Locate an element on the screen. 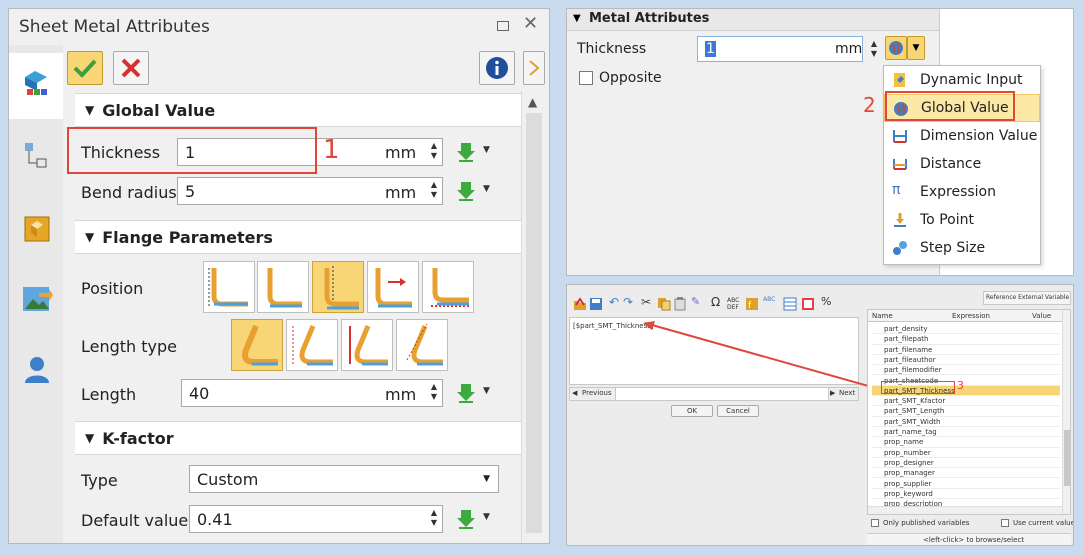  section-k-factor: ▼ K-factor is located at coordinates (298, 438).